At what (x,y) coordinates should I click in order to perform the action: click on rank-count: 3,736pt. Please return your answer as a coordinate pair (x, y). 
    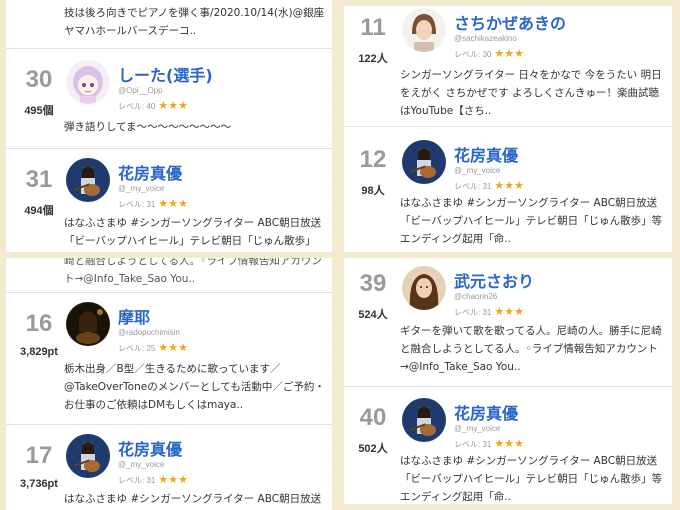
    Looking at the image, I should click on (39, 484).